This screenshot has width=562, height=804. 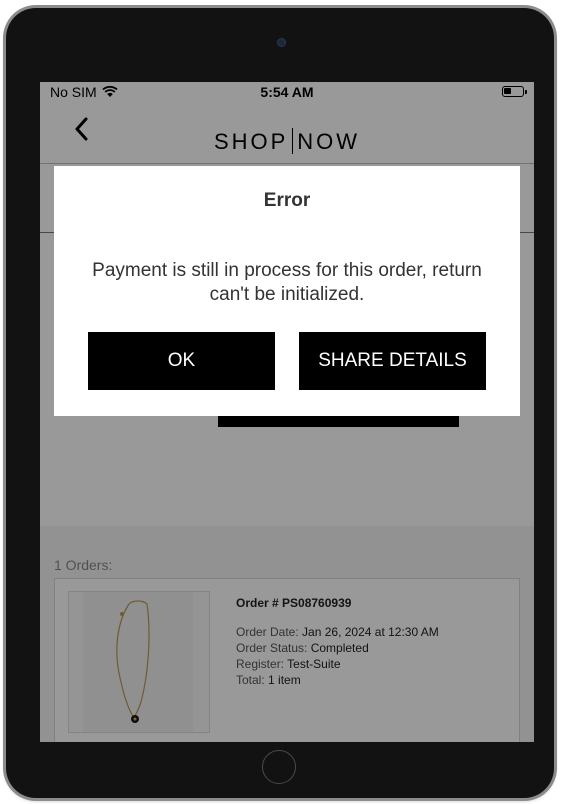 What do you see at coordinates (279, 767) in the screenshot?
I see `home-button` at bounding box center [279, 767].